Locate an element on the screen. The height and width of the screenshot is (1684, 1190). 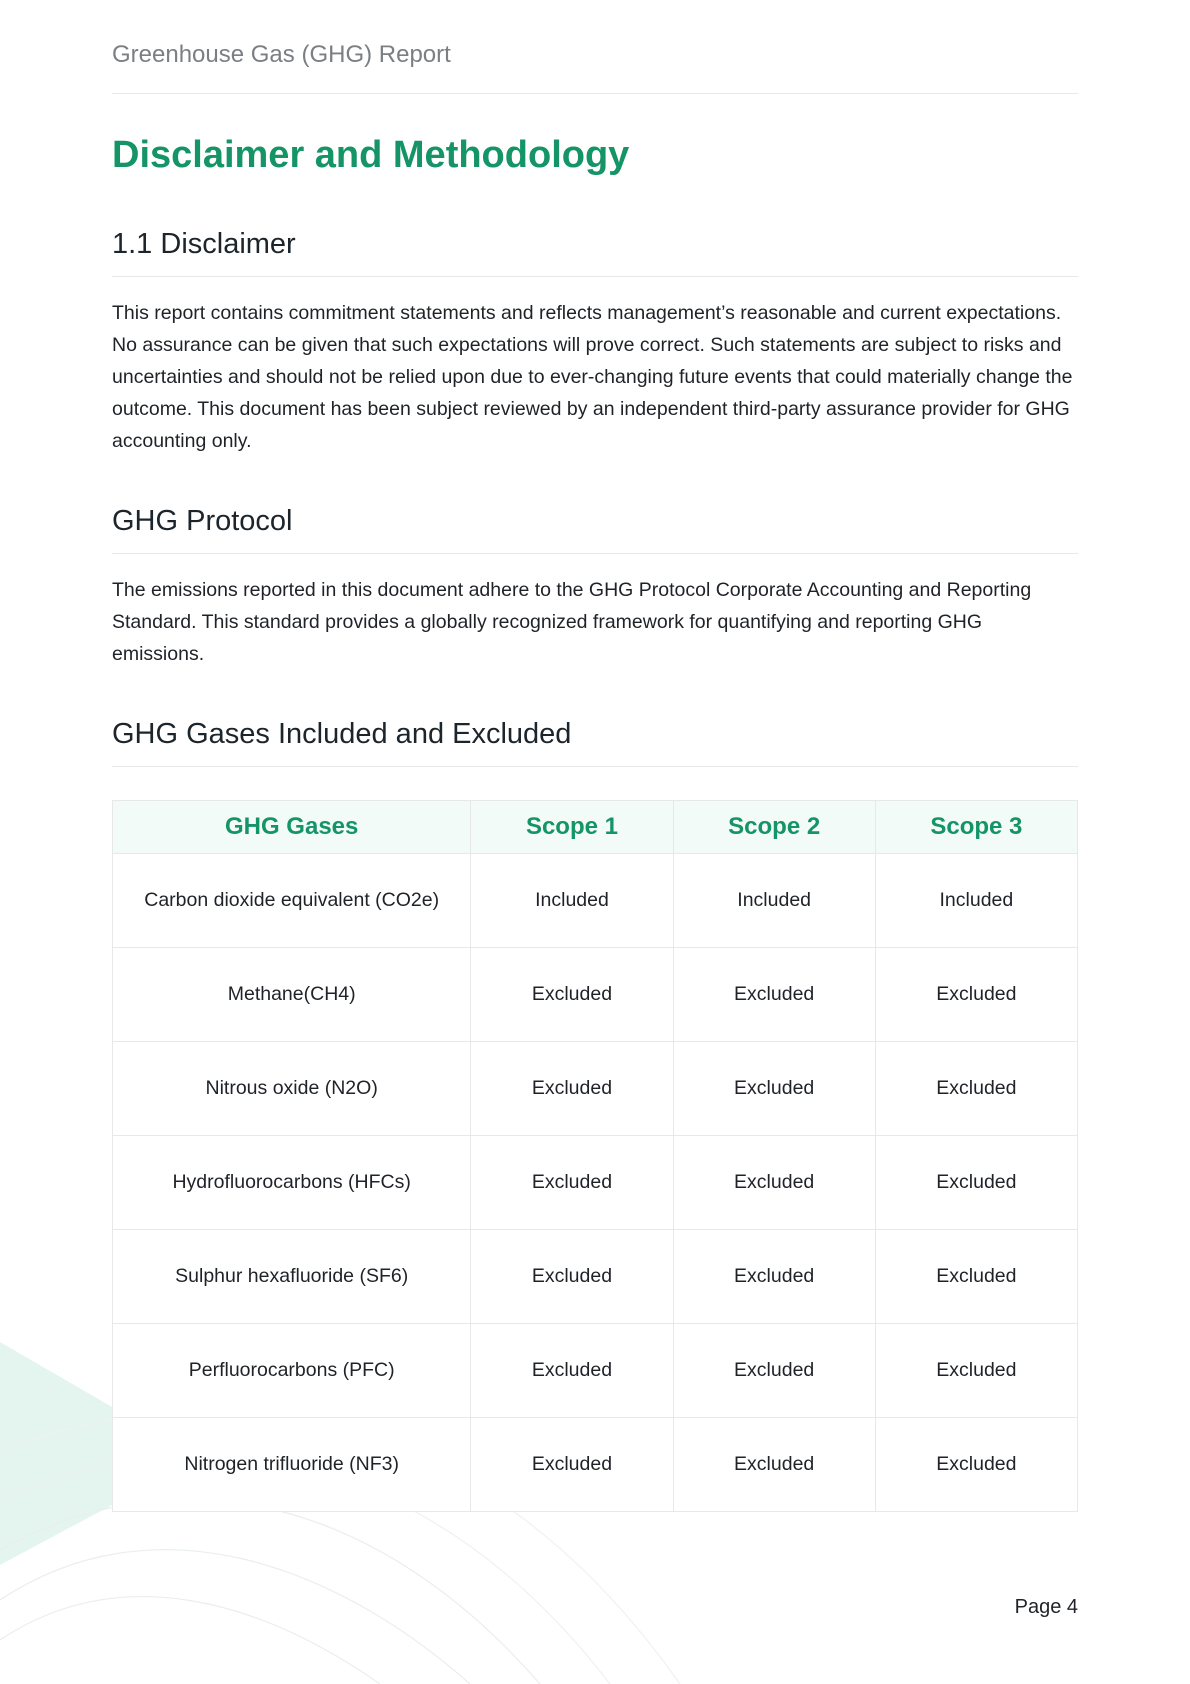
gas-name-cell: Hydrofluorocarbons (HFCs) is located at coordinates (291, 1182).